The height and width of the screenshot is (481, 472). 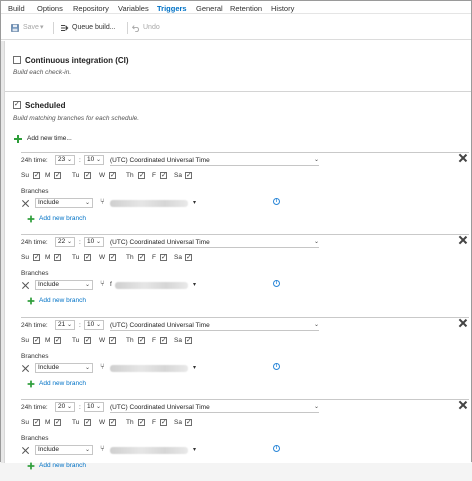 I want to click on day-label: M, so click(x=48, y=422).